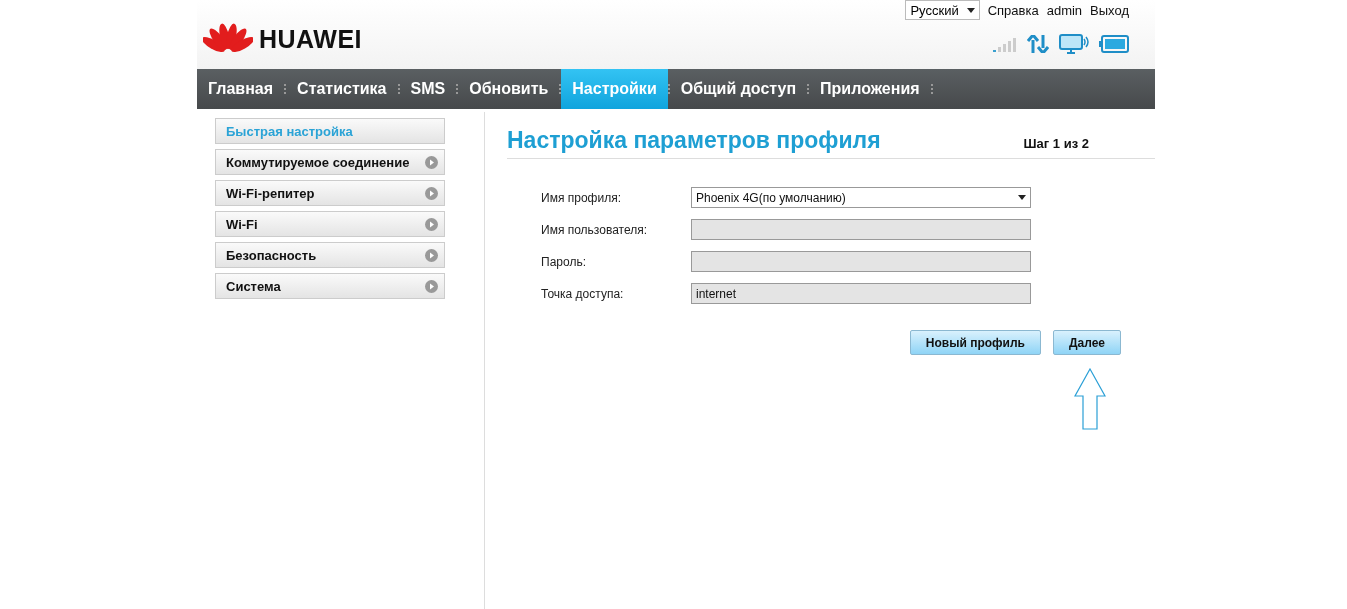  Describe the element at coordinates (330, 286) in the screenshot. I see `sidebar-item: Система` at that location.